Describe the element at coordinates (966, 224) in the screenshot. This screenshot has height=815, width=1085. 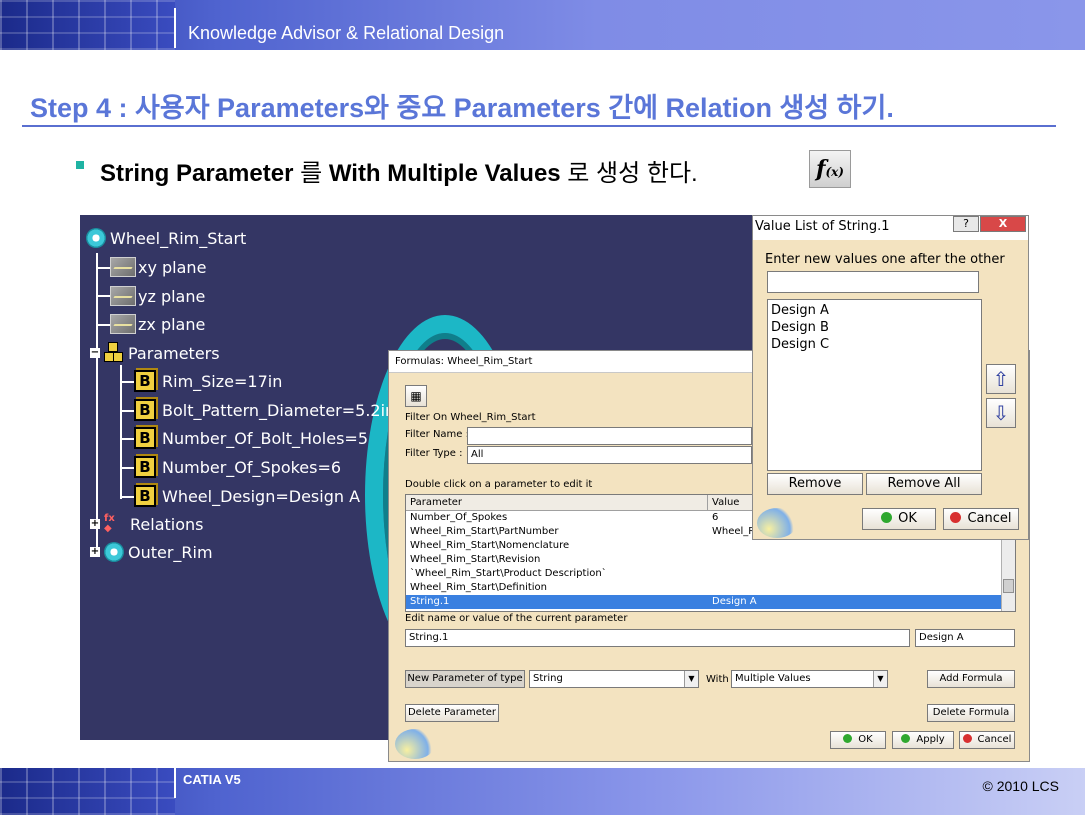
I see `help-button: ?` at that location.